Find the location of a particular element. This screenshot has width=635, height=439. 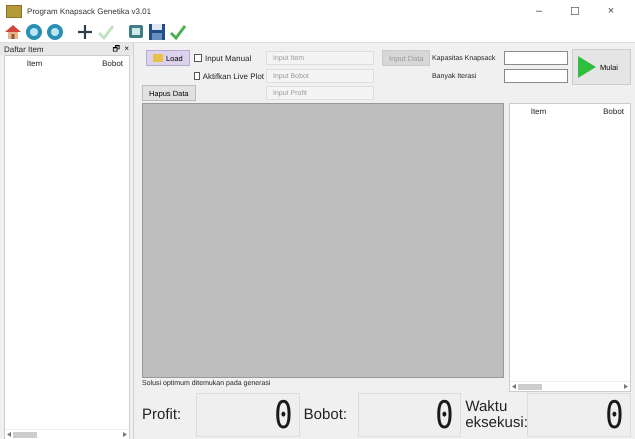

window-title: Program Knapsack Genetika v3.01 is located at coordinates (89, 11).